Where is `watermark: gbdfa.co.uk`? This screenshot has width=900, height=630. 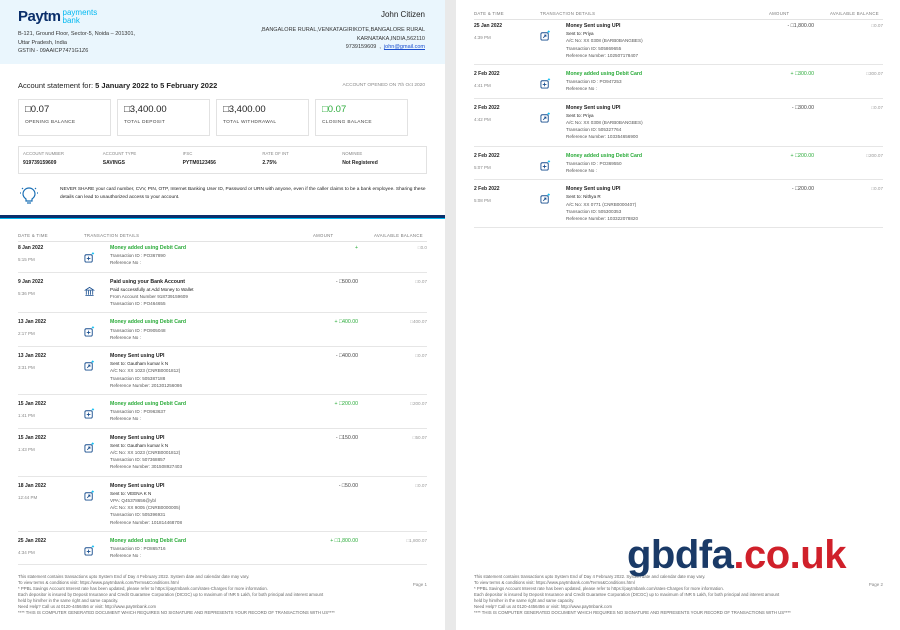 watermark: gbdfa.co.uk is located at coordinates (736, 555).